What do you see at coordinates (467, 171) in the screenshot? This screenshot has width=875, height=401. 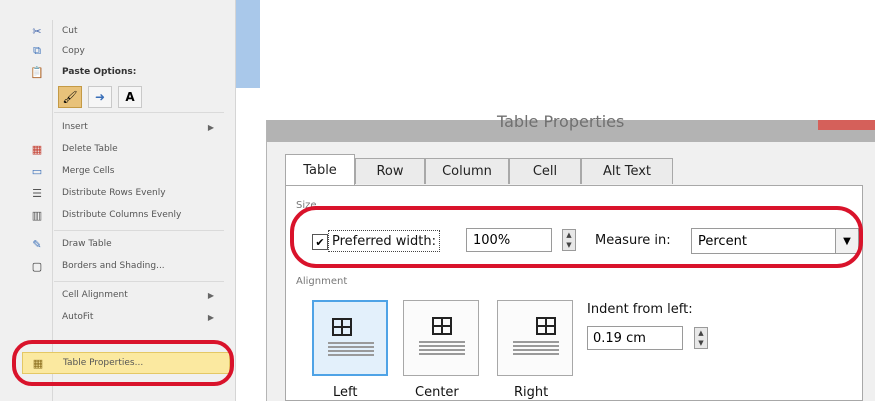 I see `tab-column: Column` at bounding box center [467, 171].